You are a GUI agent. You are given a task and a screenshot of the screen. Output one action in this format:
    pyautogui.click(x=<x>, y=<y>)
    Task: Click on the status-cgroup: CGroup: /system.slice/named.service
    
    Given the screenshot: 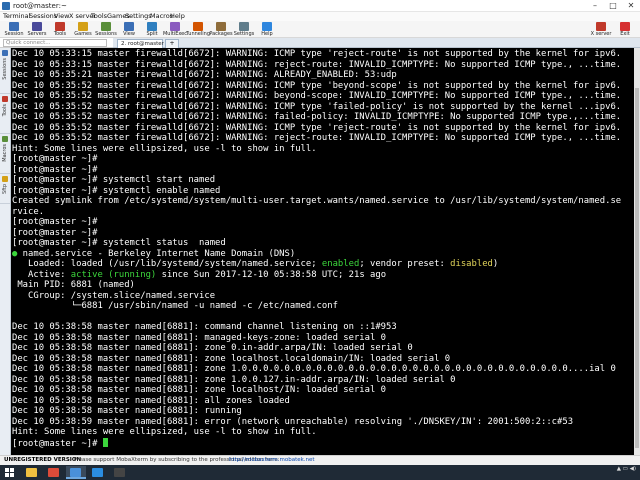 What is the action you would take?
    pyautogui.click(x=114, y=295)
    